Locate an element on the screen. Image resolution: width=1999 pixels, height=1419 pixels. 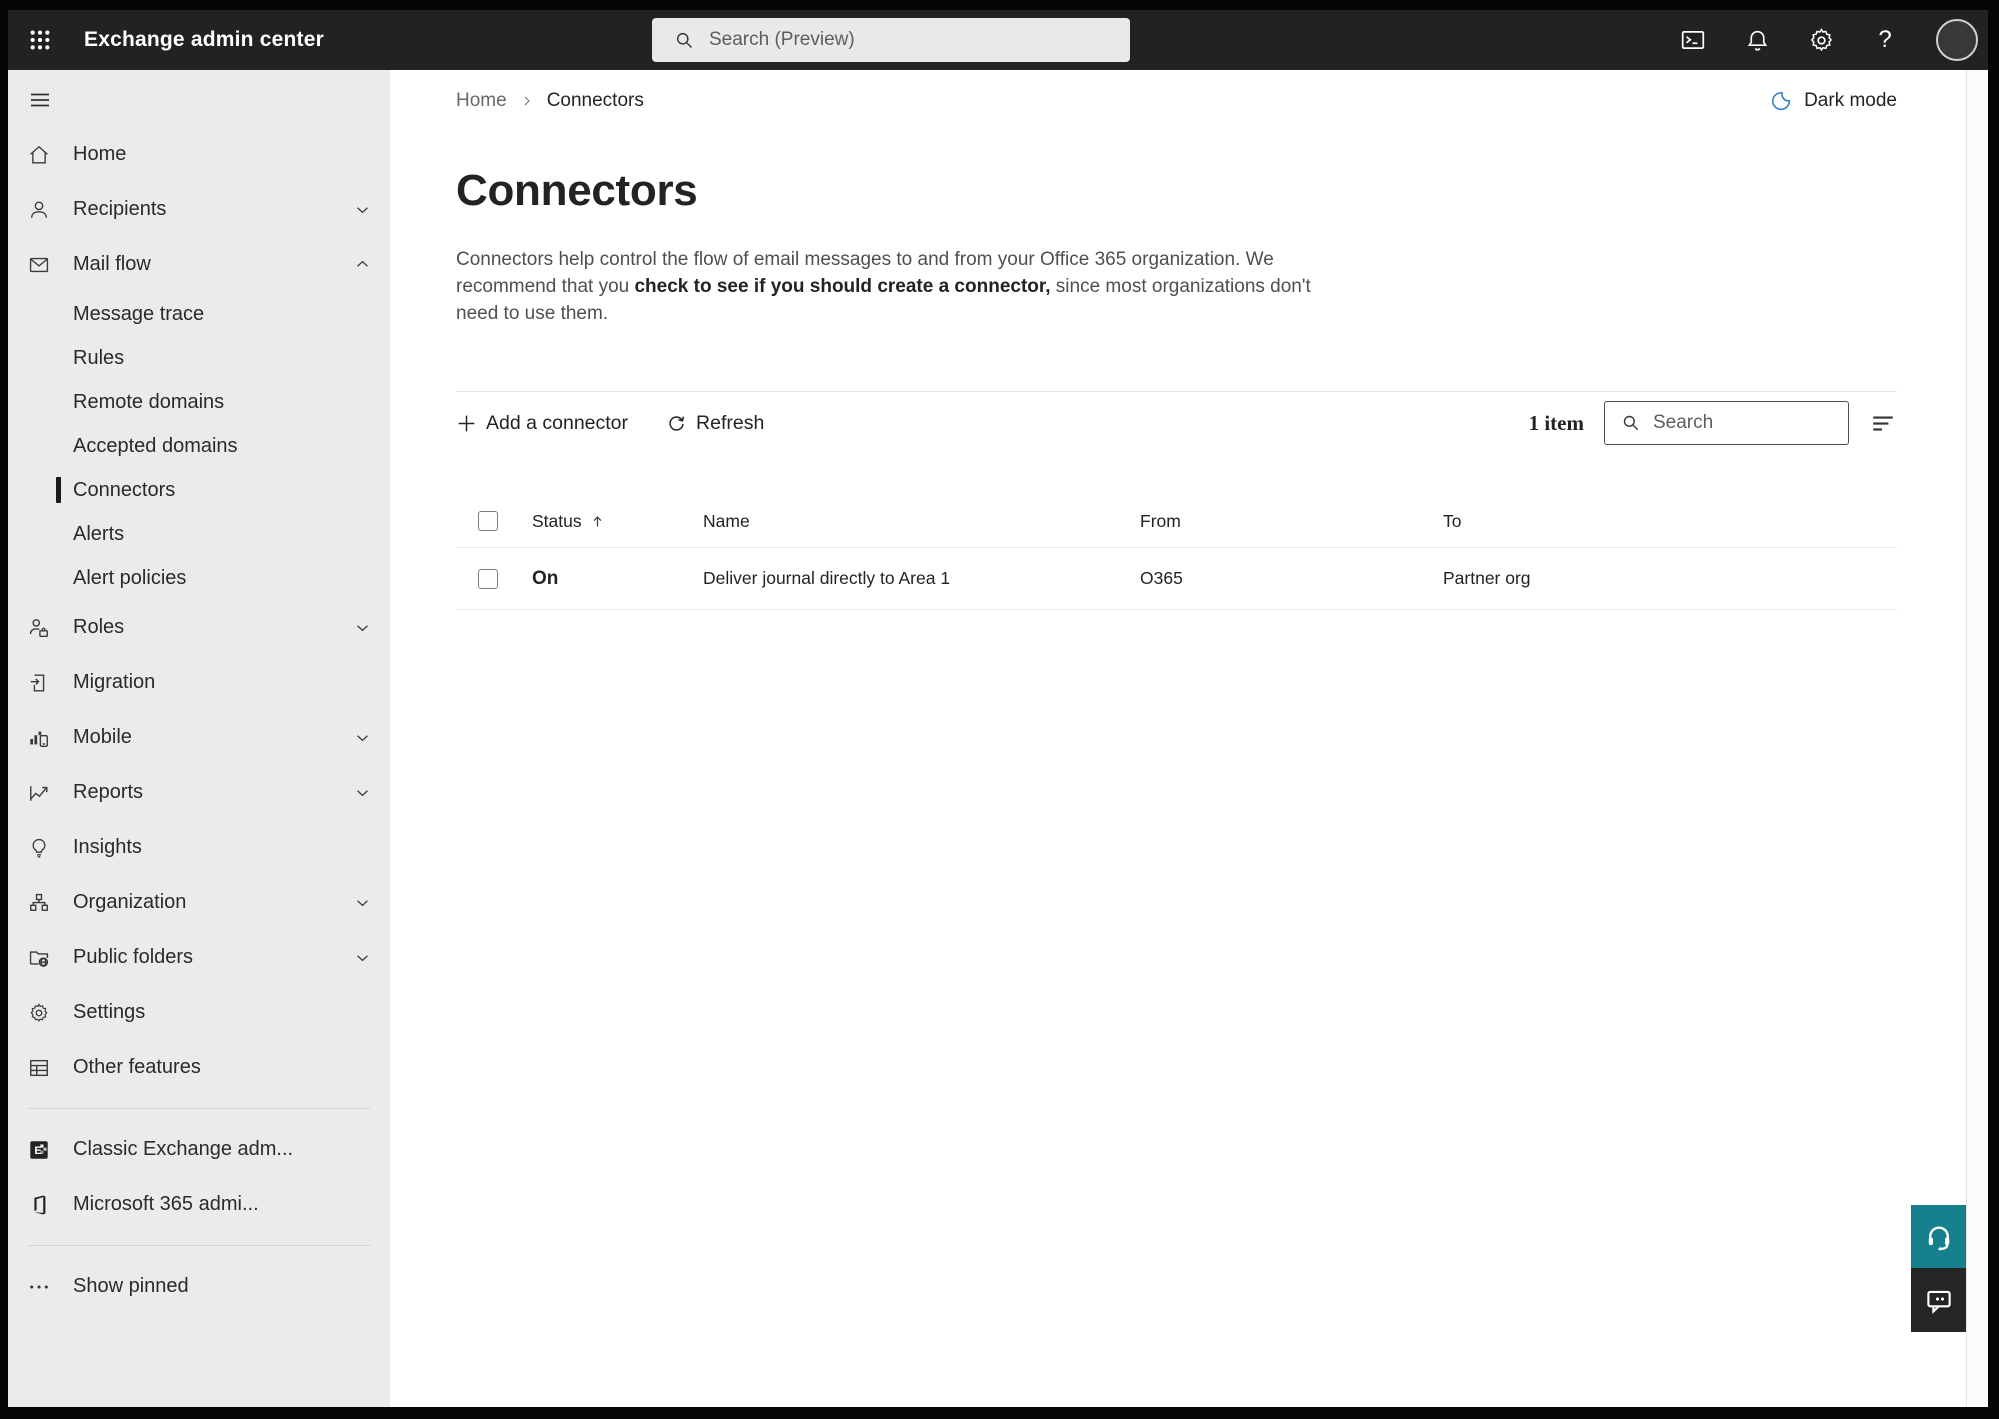
filter-button is located at coordinates (1883, 423).